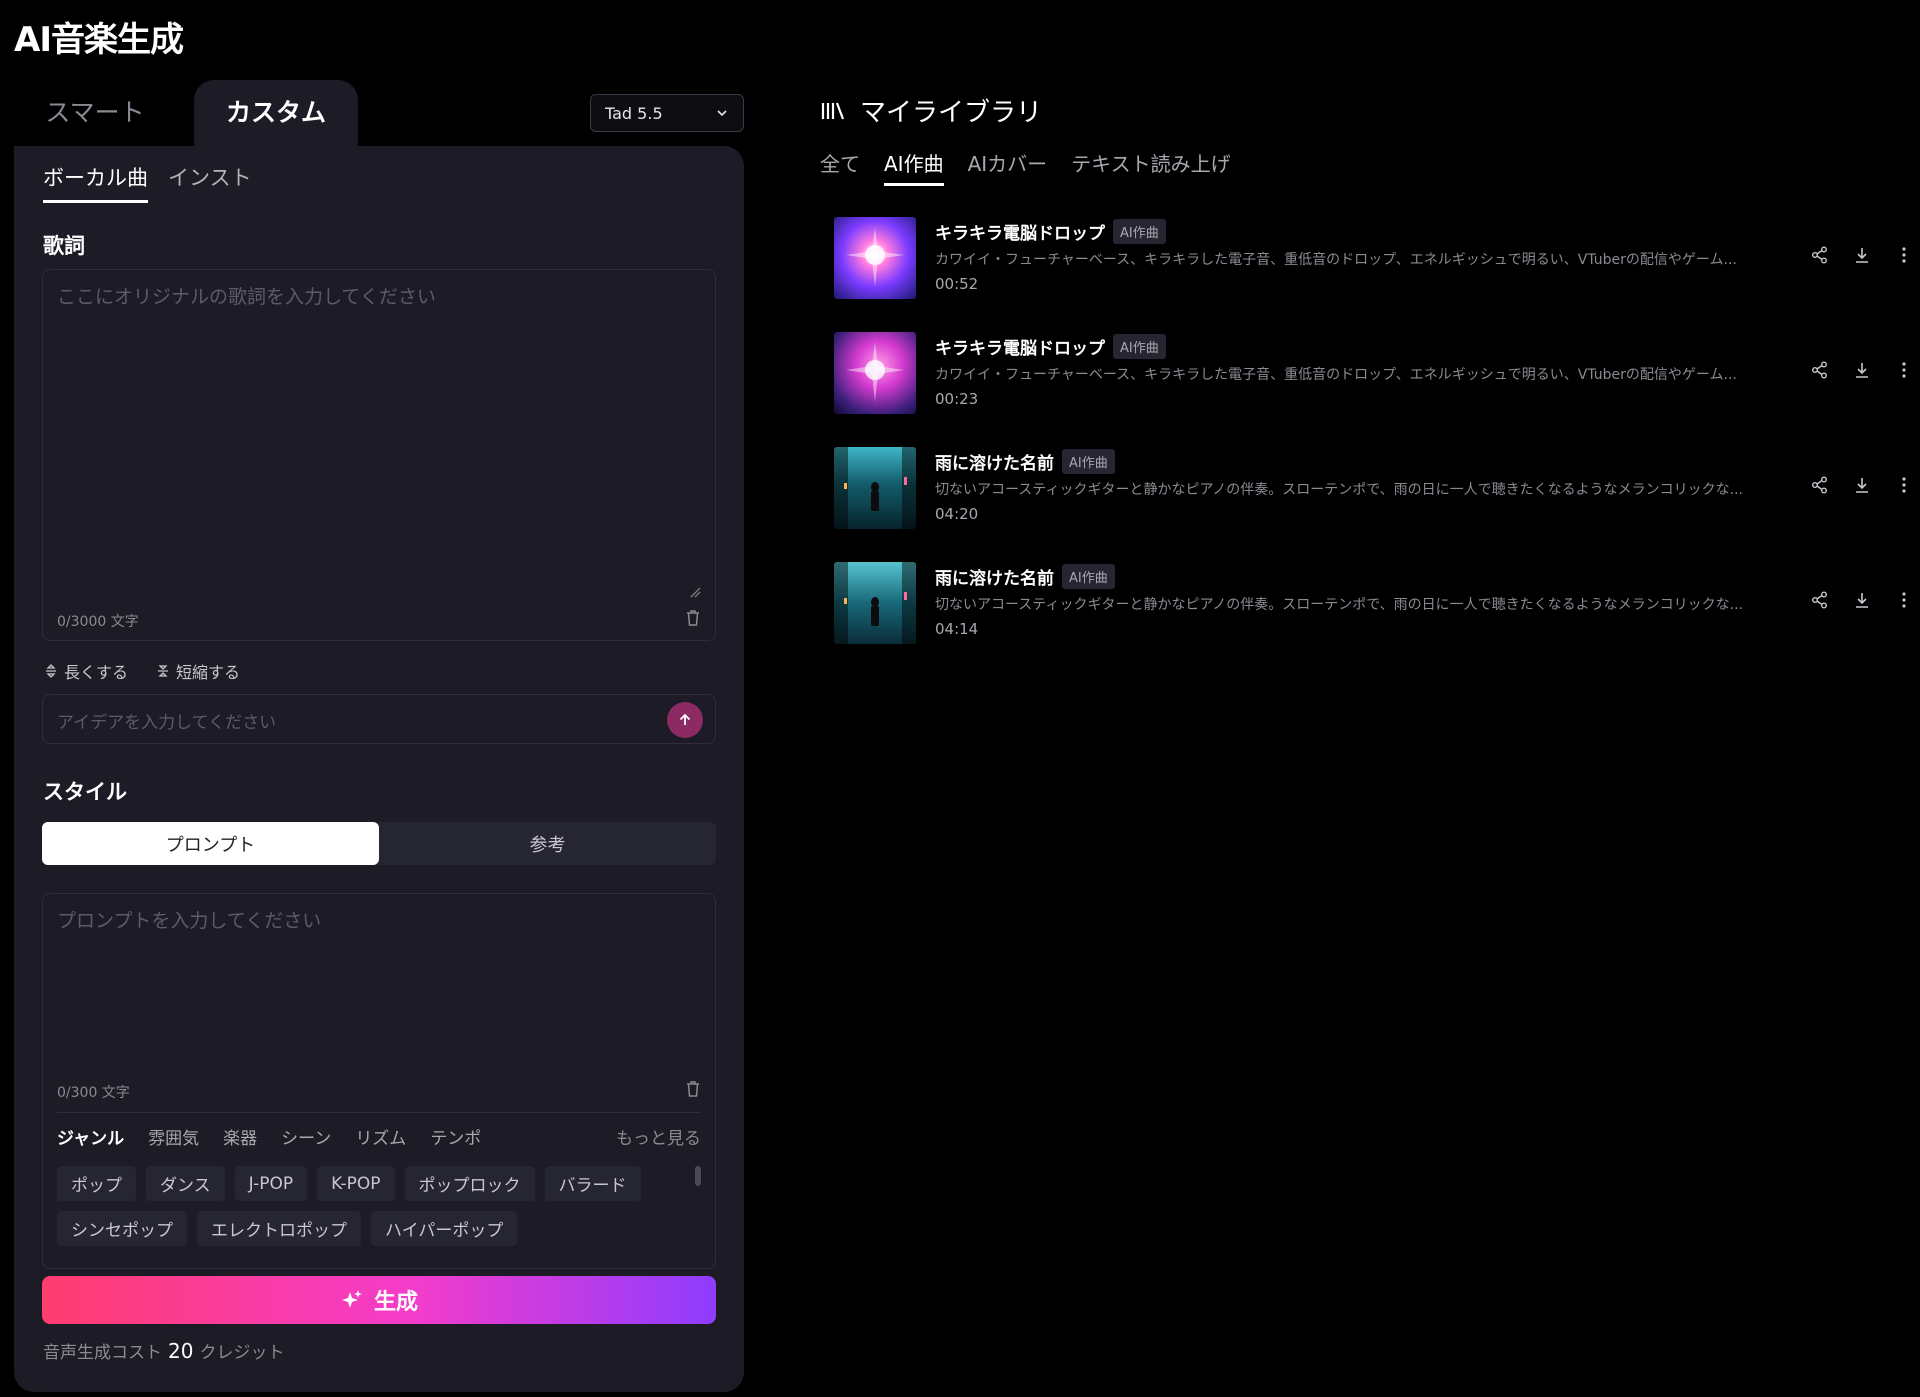  What do you see at coordinates (914, 167) in the screenshot?
I see `library-tab-ai-compose: AI作曲` at bounding box center [914, 167].